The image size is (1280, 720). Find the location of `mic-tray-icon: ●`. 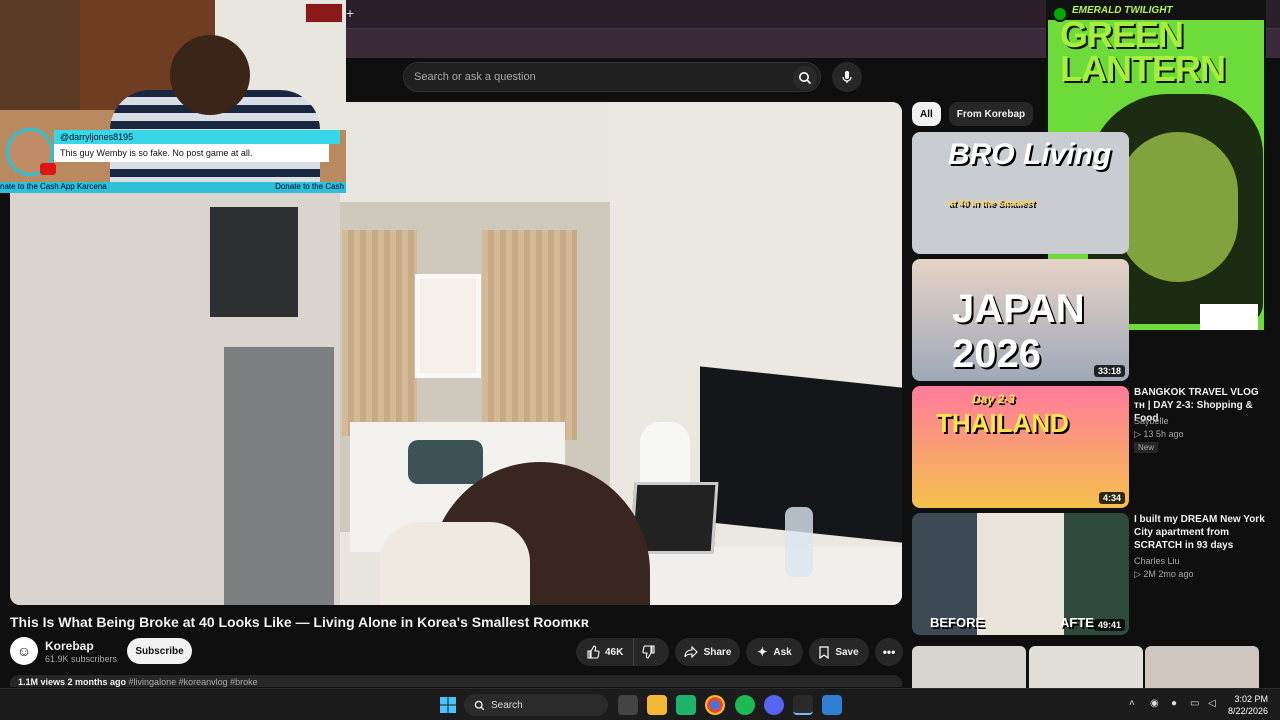

mic-tray-icon: ● is located at coordinates (1174, 703).